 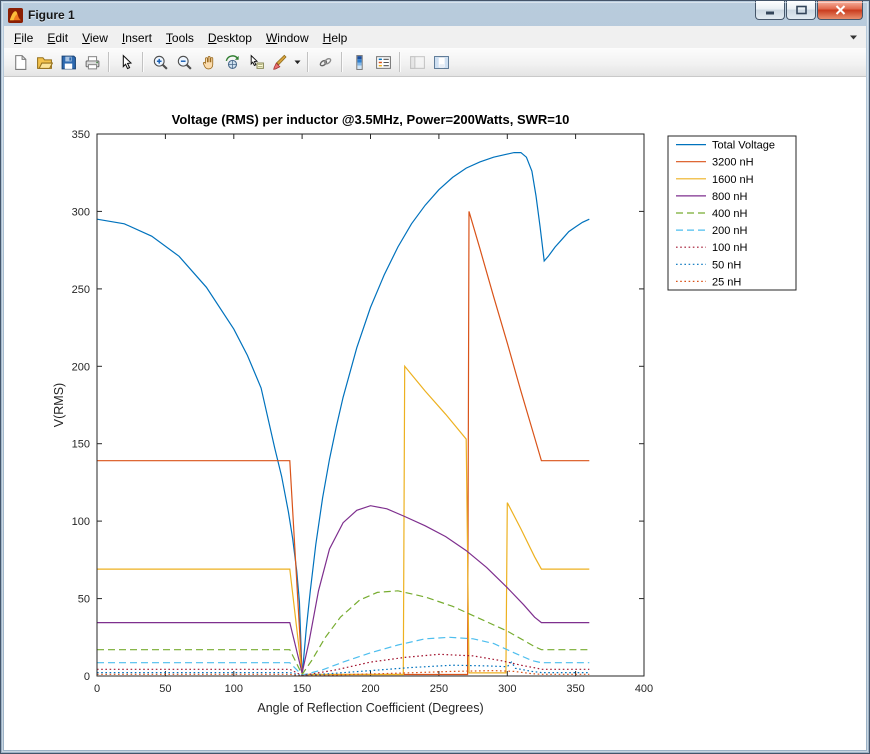 I want to click on zoom-in-icon, so click(x=160, y=62).